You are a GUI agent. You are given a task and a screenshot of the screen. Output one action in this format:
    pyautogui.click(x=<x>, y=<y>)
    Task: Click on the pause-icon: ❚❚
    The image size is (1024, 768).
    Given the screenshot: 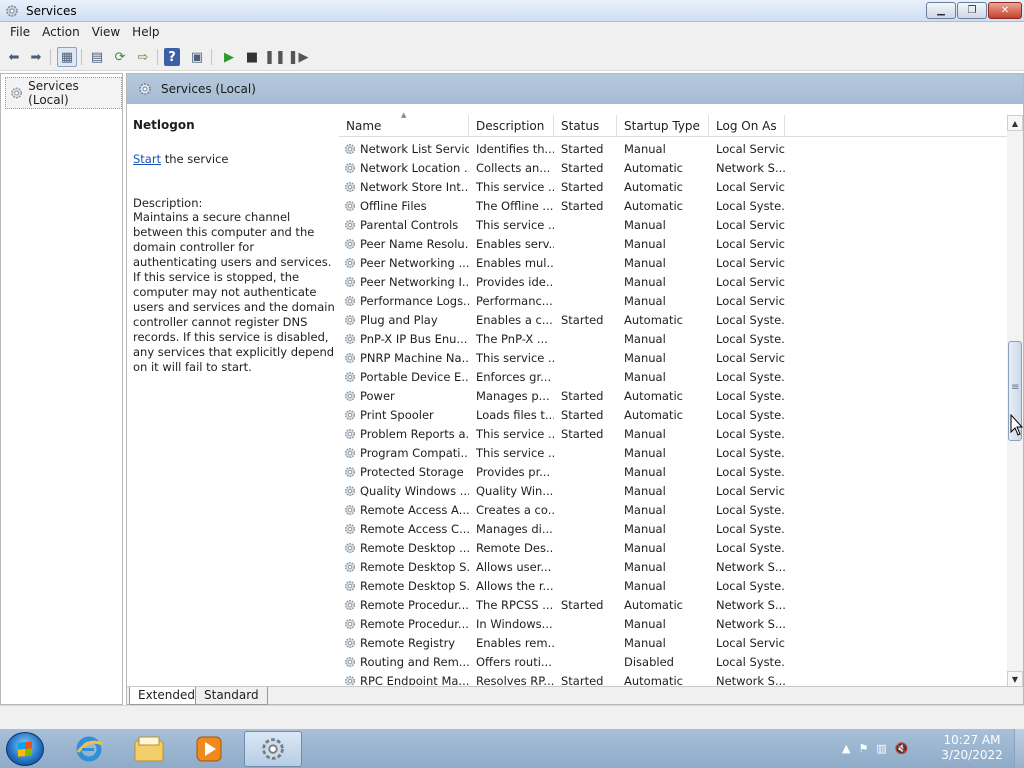 What is the action you would take?
    pyautogui.click(x=275, y=57)
    